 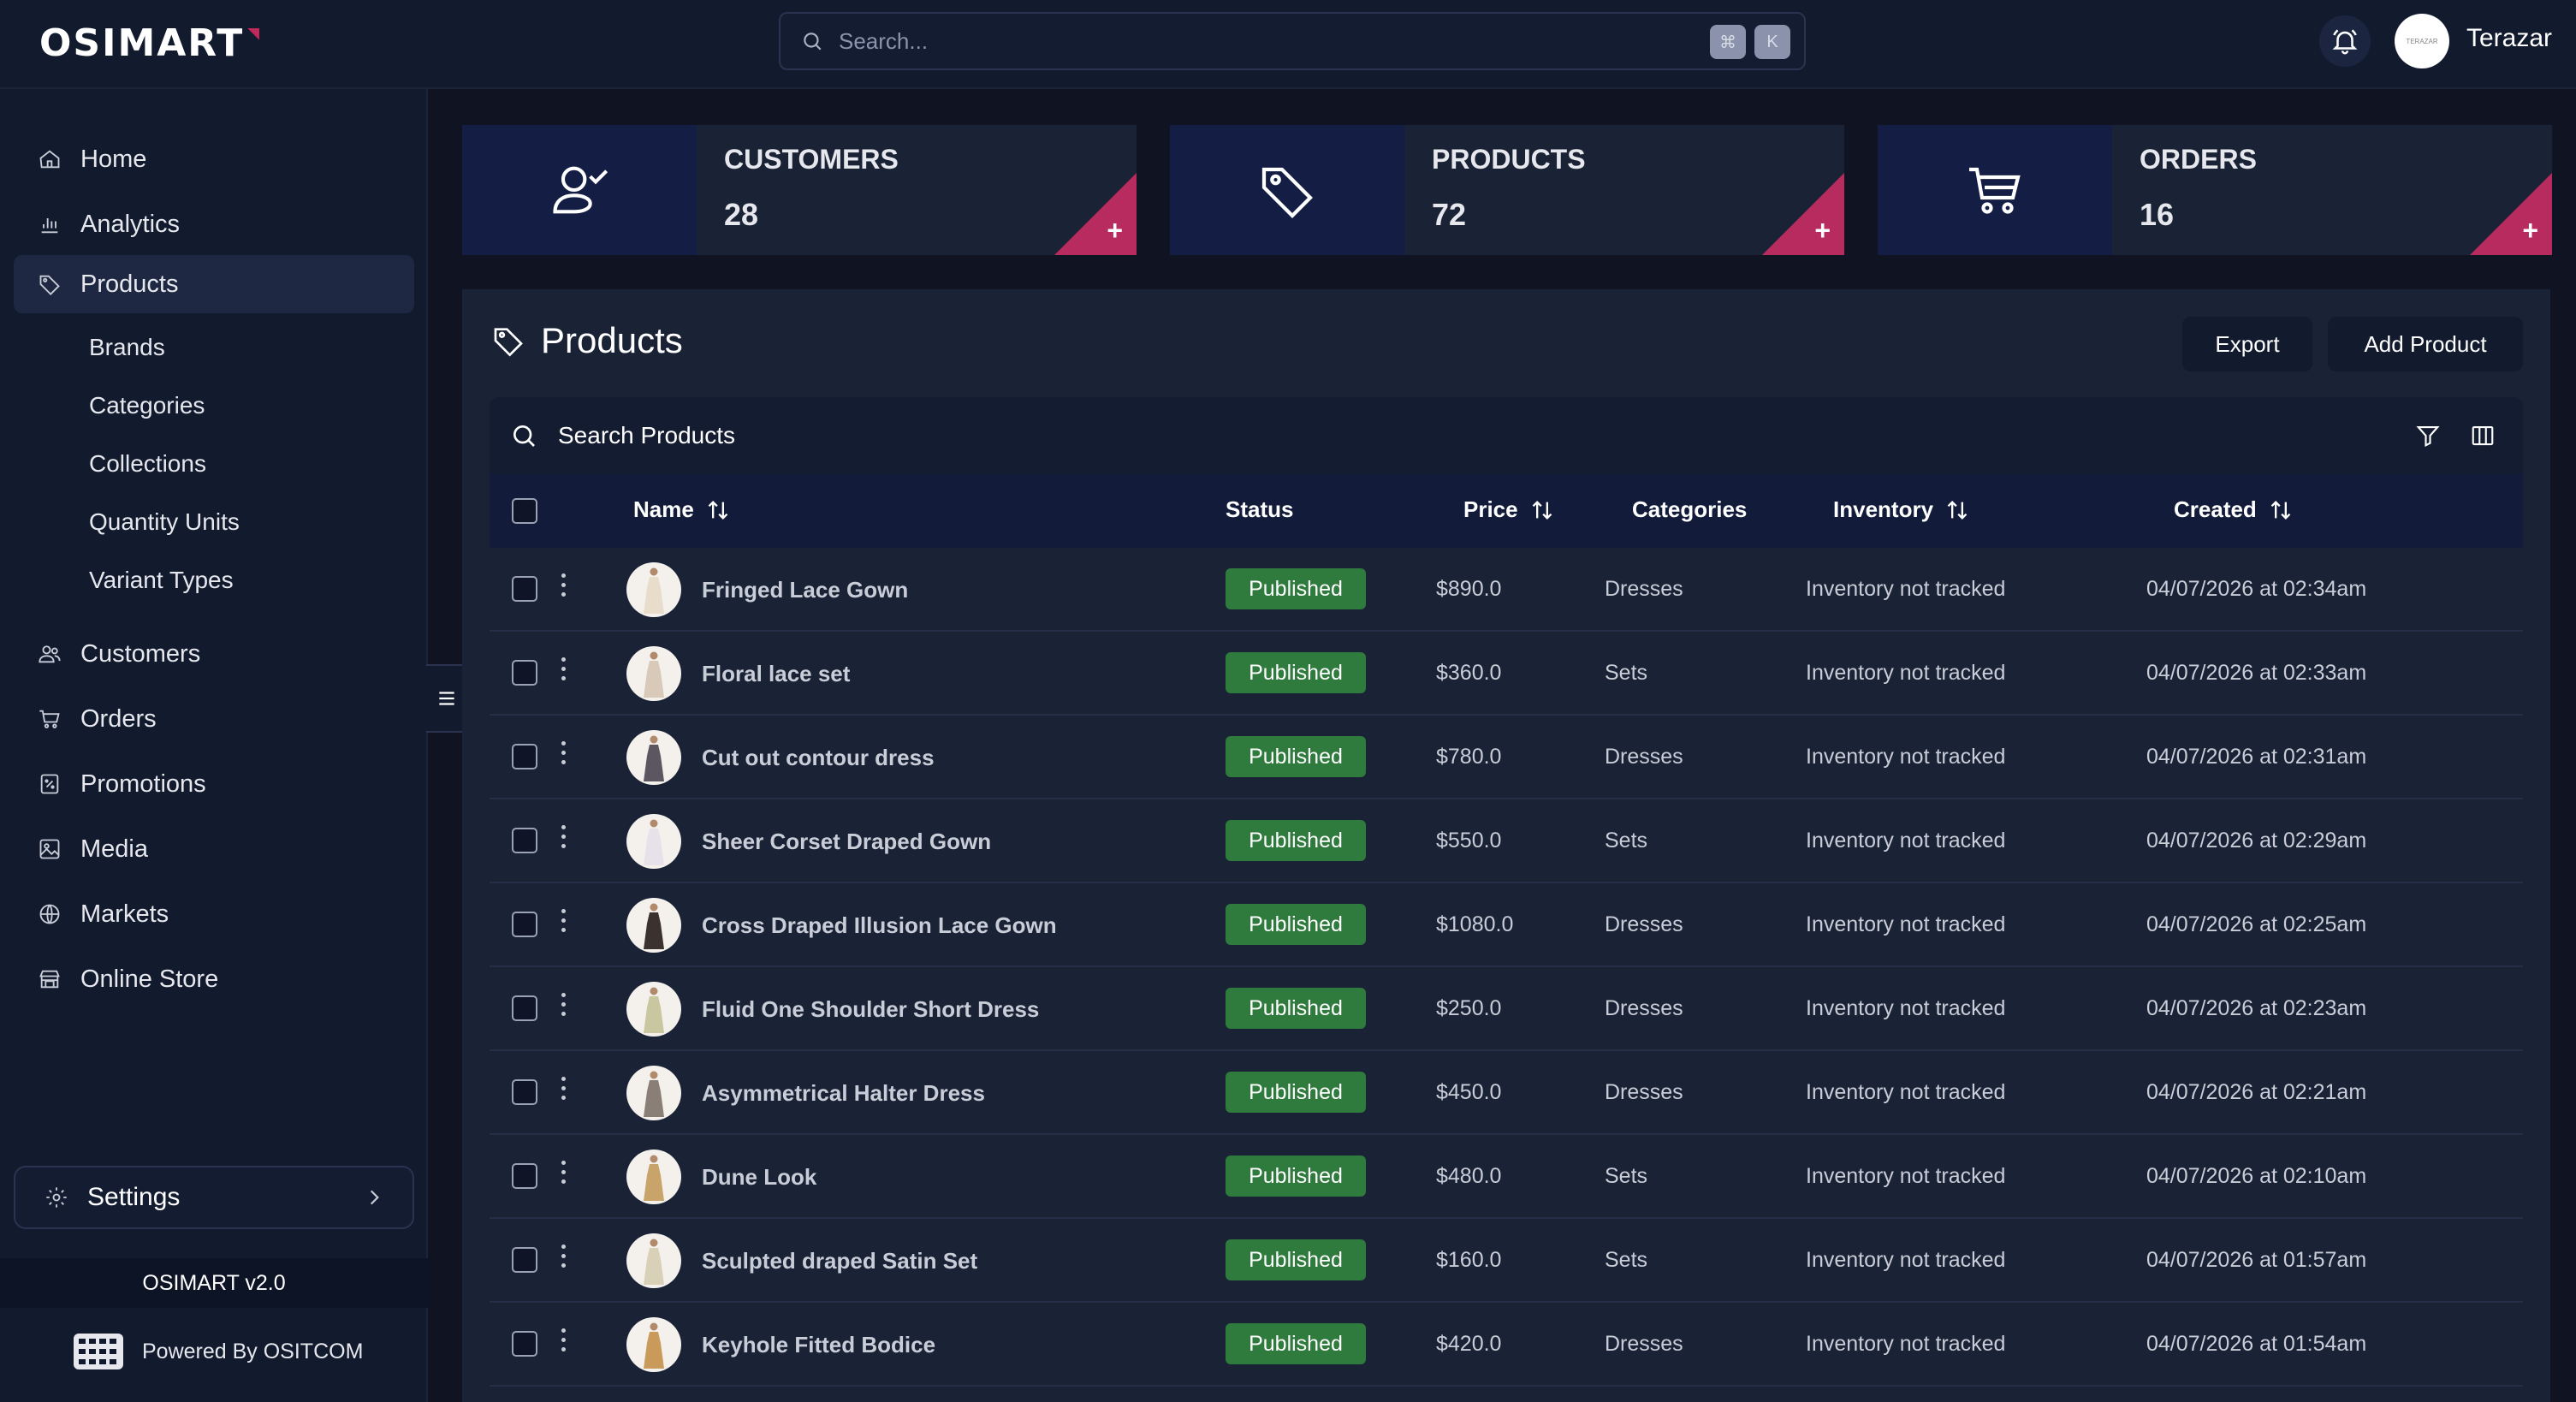 I want to click on product-price: $890.0, so click(x=1469, y=589).